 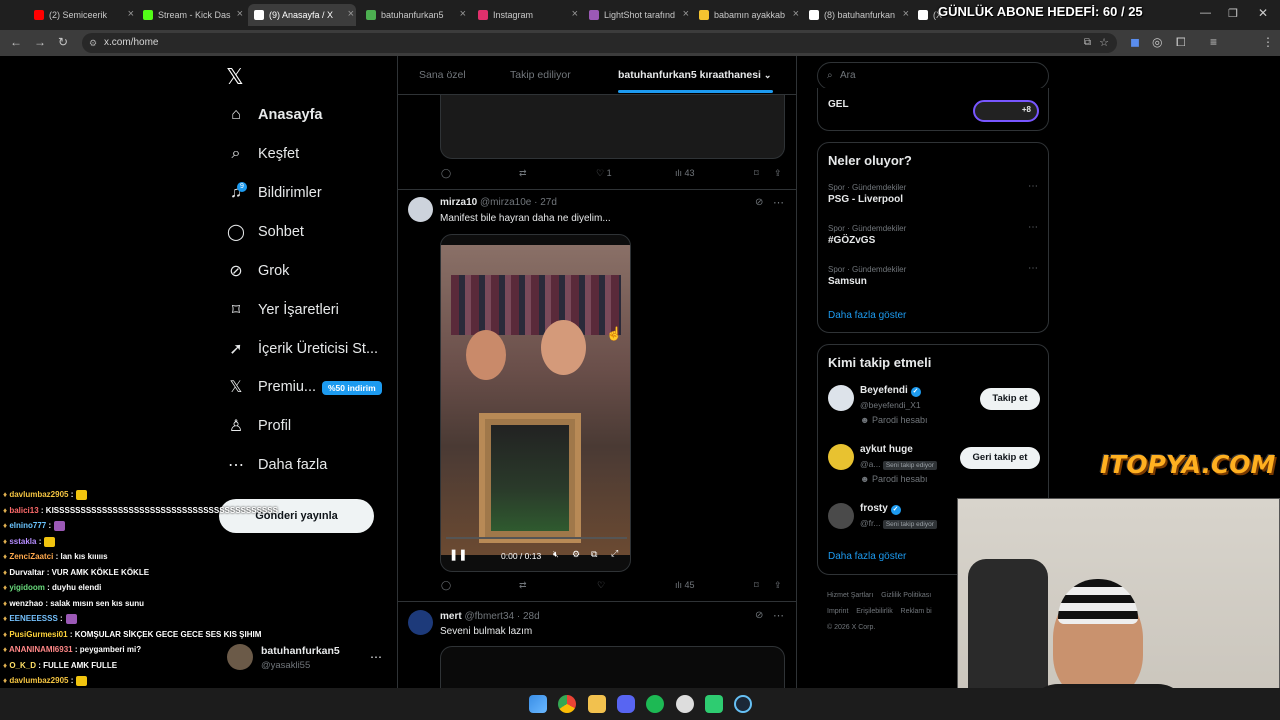 What do you see at coordinates (263, 154) in the screenshot?
I see `sidebar-item-search: ⌕ Keşfet` at bounding box center [263, 154].